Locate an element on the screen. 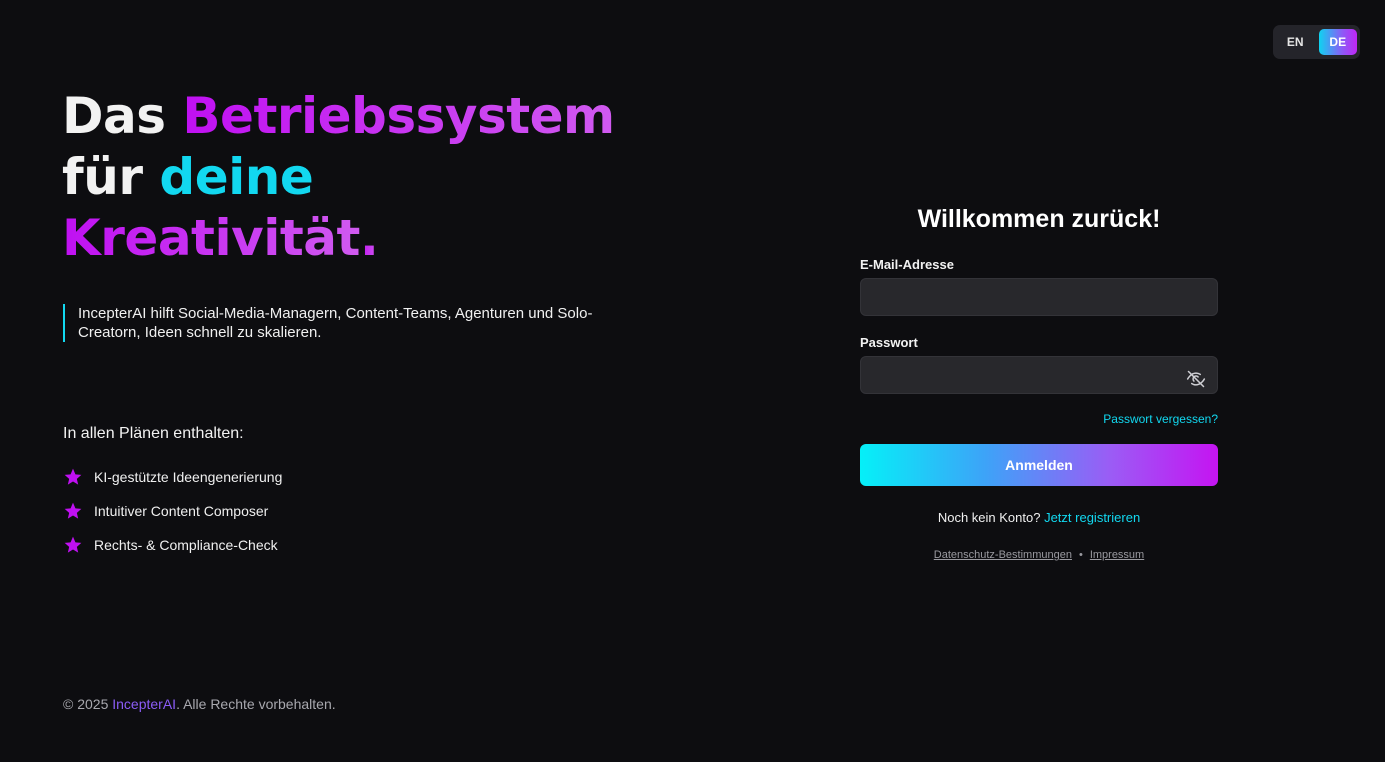 The width and height of the screenshot is (1385, 762). copyright-prefix: © 2025 is located at coordinates (88, 704).